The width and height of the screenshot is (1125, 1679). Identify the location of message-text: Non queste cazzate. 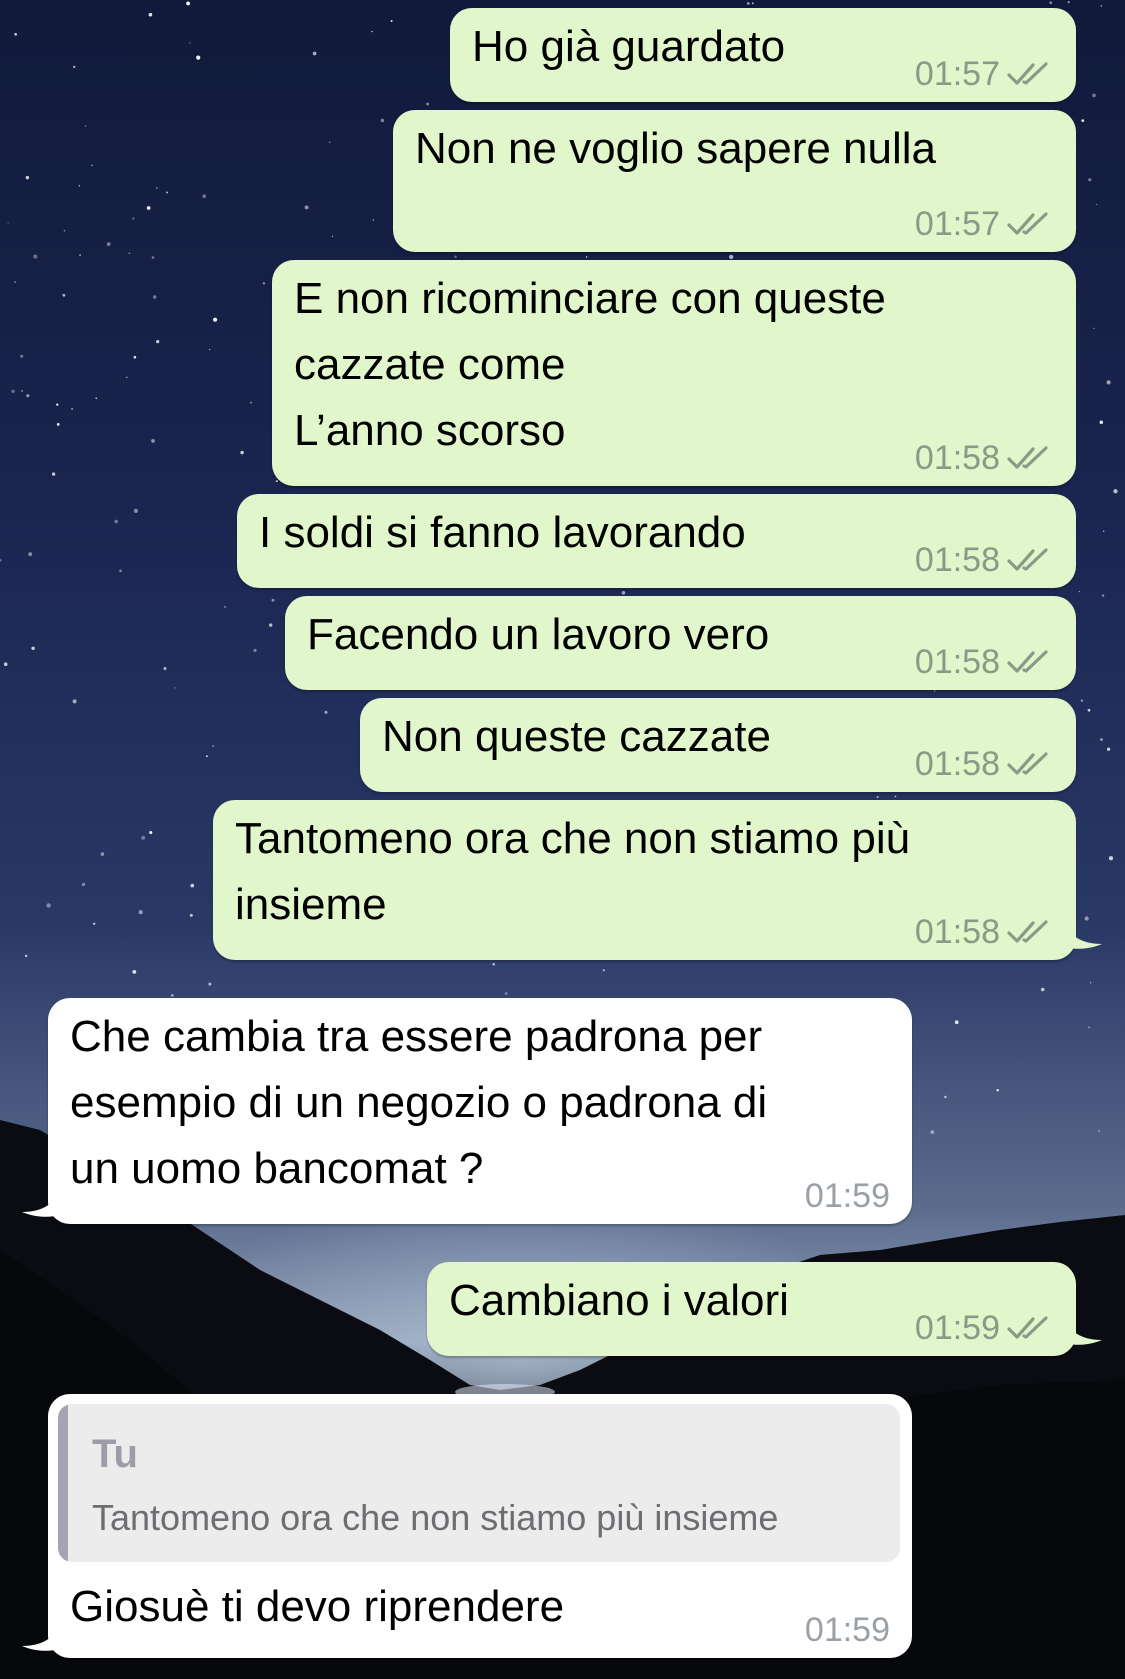
(576, 736).